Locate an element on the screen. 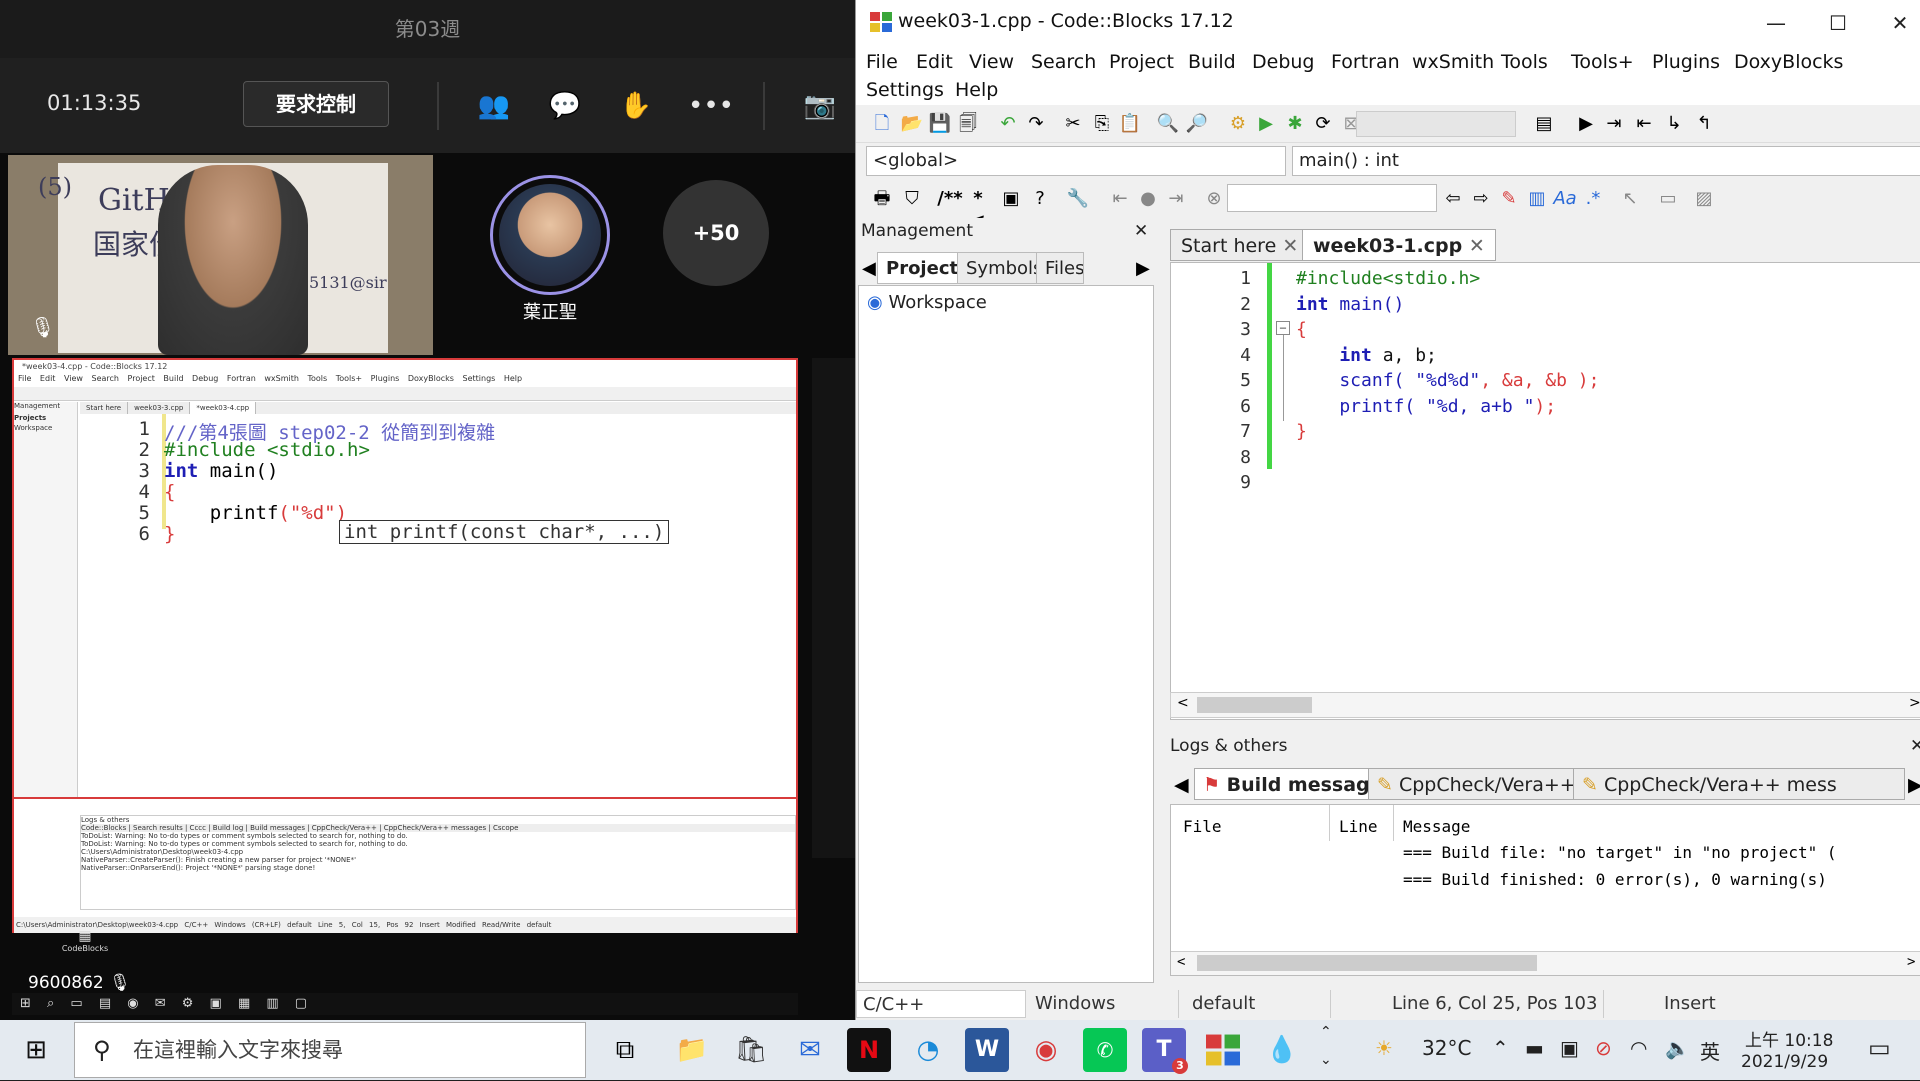 This screenshot has width=1920, height=1081. menu-tools: Tools is located at coordinates (1524, 62).